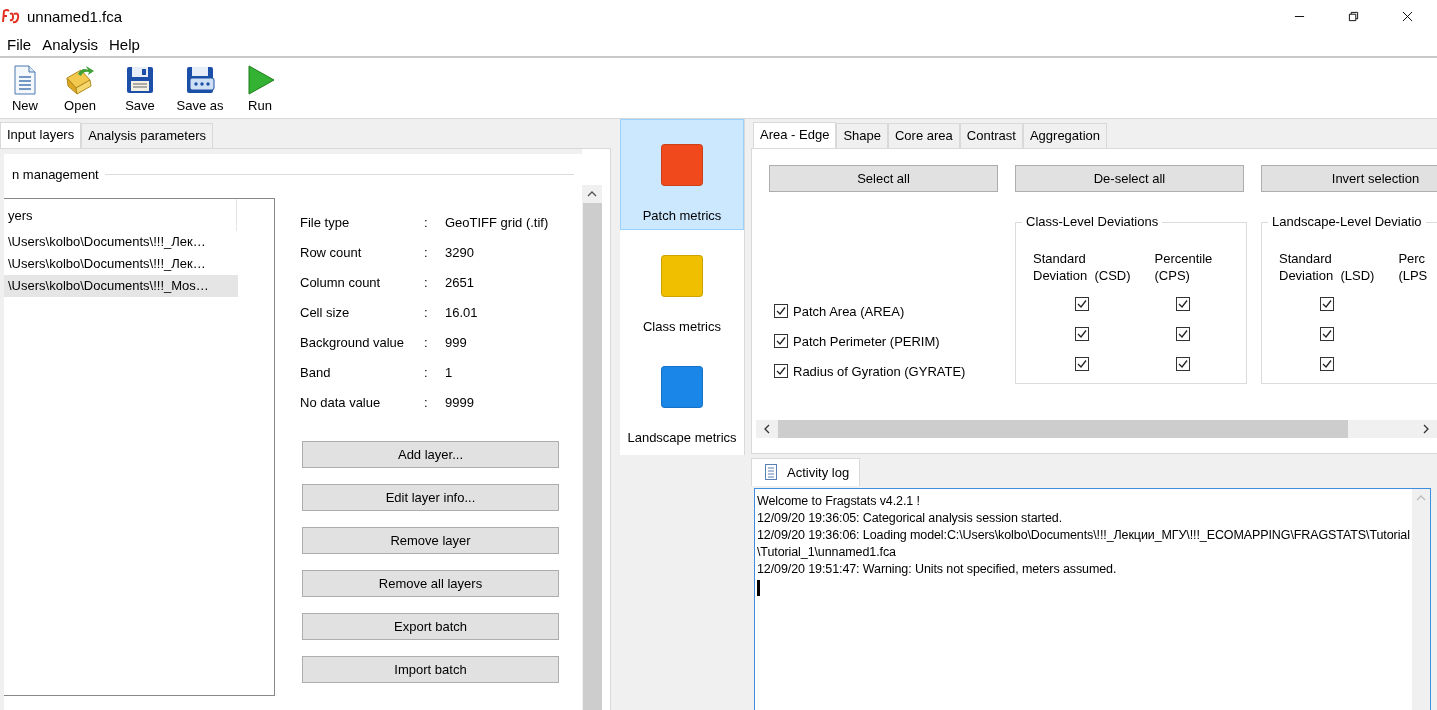 This screenshot has height=710, width=1437. I want to click on tab: Aggregation, so click(1065, 135).